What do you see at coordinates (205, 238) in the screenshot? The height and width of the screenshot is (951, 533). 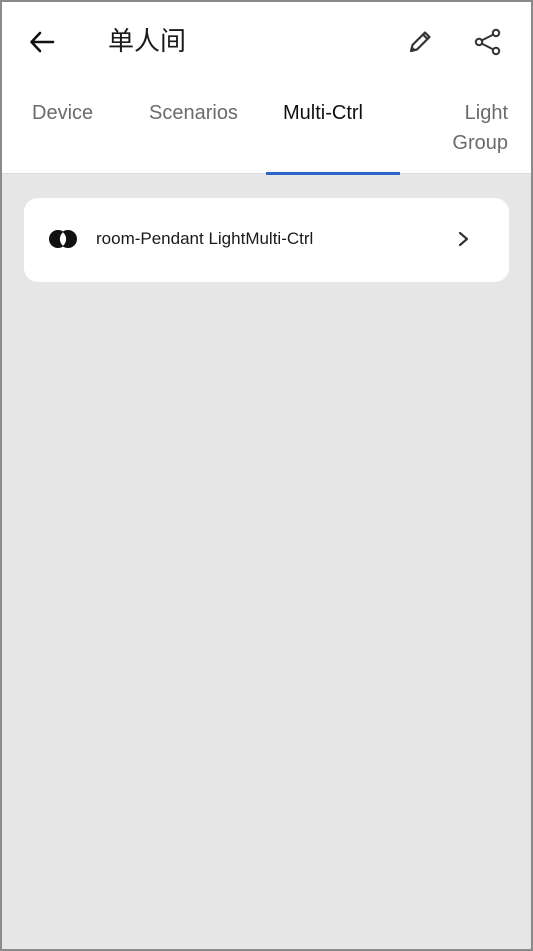 I see `list-item-label: room-Pendant LightMulti-Ctrl` at bounding box center [205, 238].